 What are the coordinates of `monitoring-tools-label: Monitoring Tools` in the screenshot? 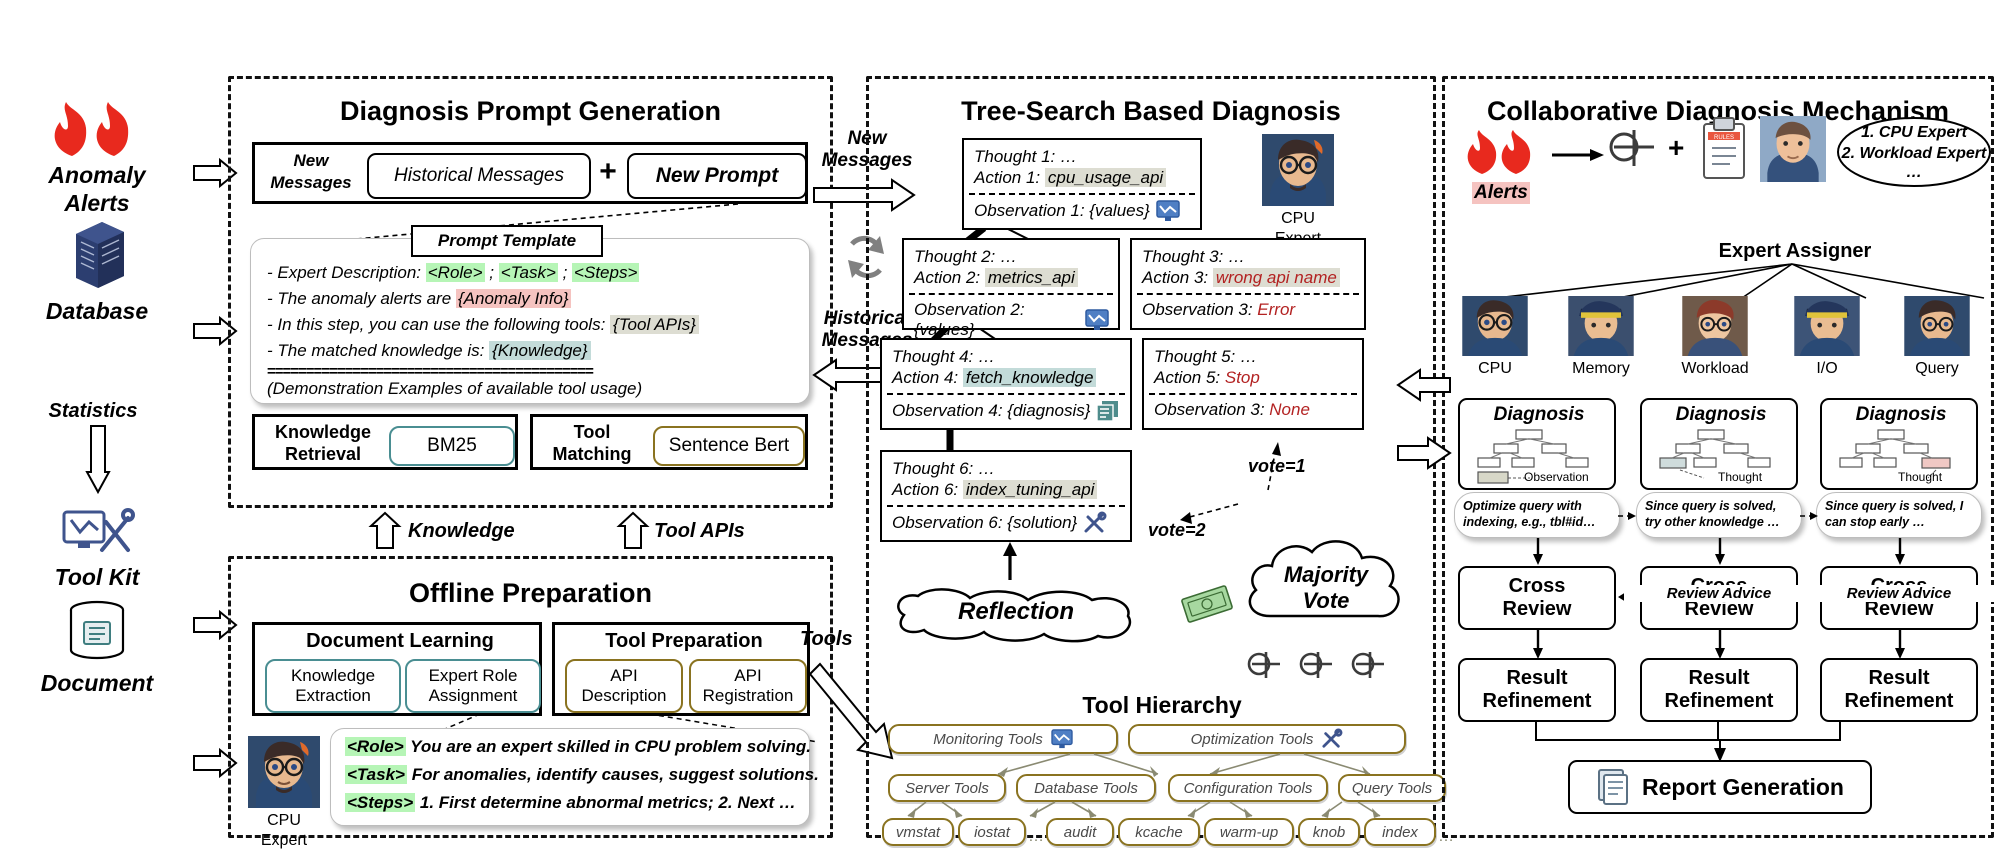 It's located at (988, 739).